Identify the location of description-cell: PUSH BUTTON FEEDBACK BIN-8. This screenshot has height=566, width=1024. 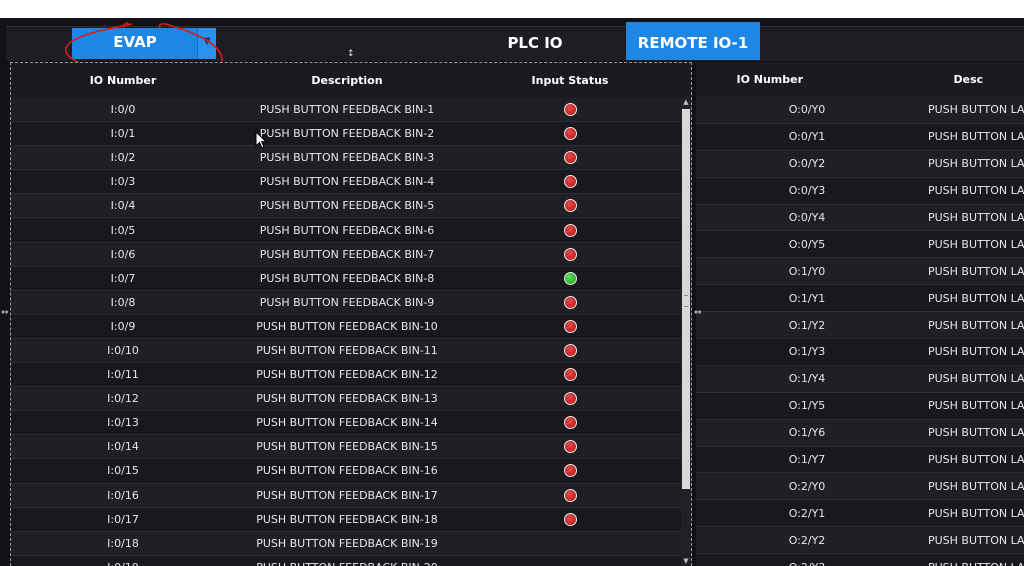
(347, 278).